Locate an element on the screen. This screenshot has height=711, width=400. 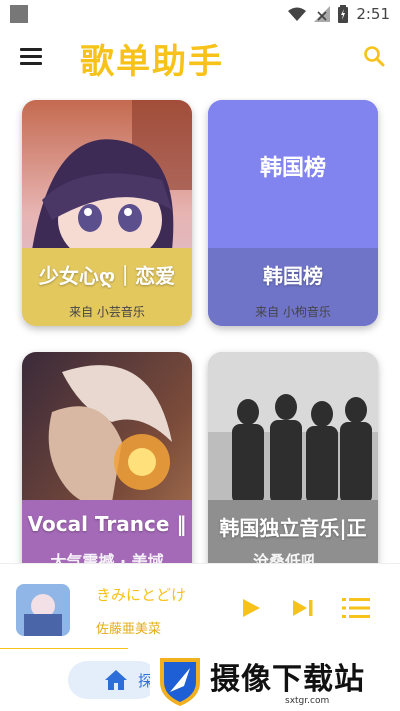
playlist-subtitle: 大气震撼 · 美域 is located at coordinates (107, 557).